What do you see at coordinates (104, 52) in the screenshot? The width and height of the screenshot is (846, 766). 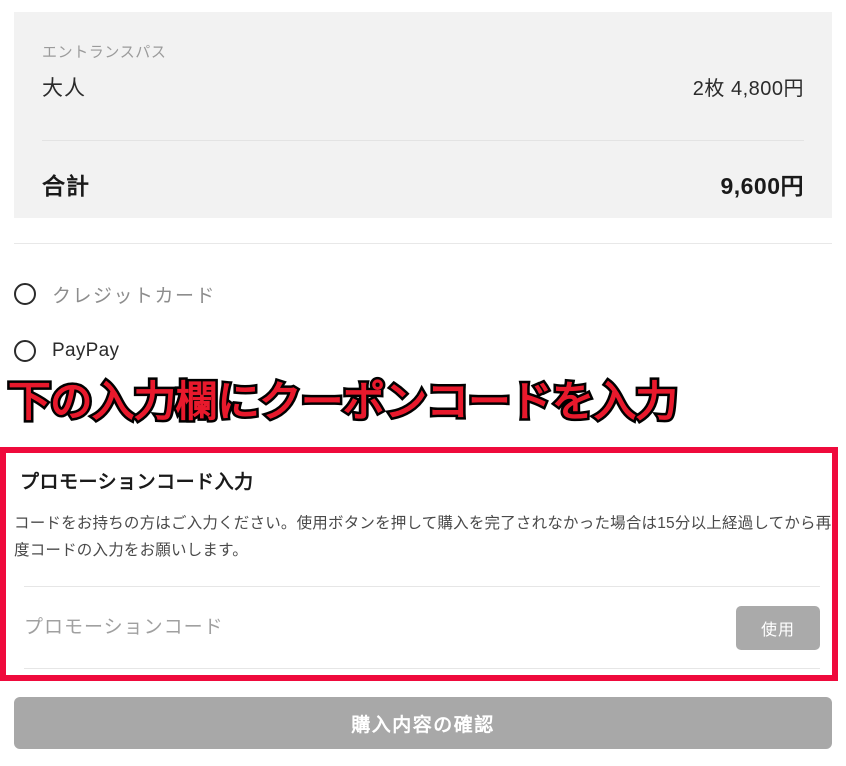 I see `order-item-category: エントランスパス` at bounding box center [104, 52].